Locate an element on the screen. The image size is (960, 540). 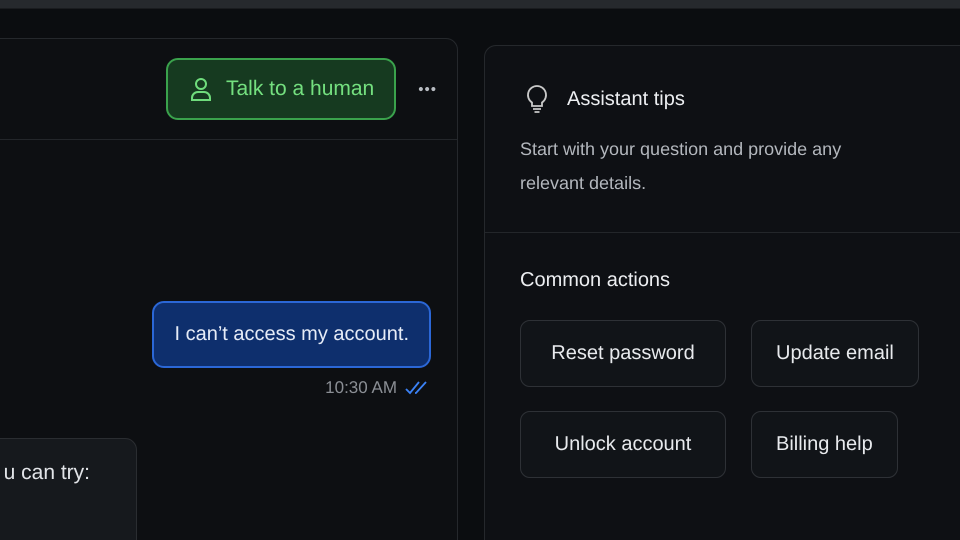
talk-to-human-button: Talk to a human is located at coordinates (281, 89).